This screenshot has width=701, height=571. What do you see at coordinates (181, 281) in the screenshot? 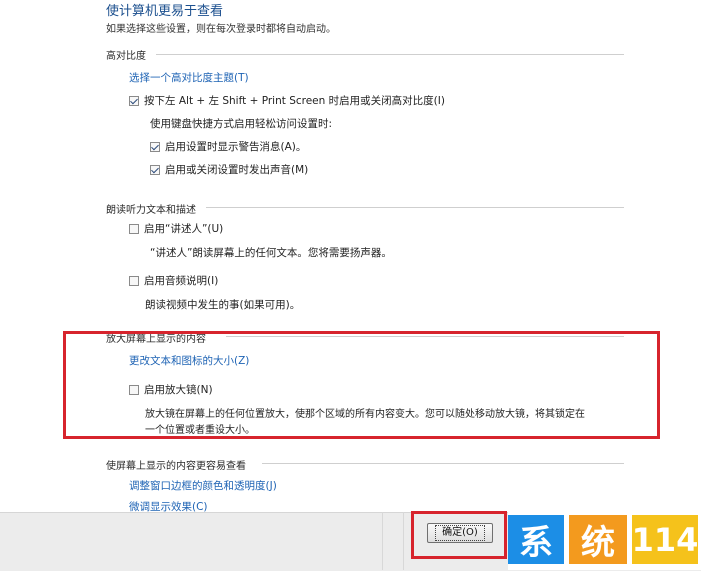
I see `checkbox-label: 启用音频说明(I)` at bounding box center [181, 281].